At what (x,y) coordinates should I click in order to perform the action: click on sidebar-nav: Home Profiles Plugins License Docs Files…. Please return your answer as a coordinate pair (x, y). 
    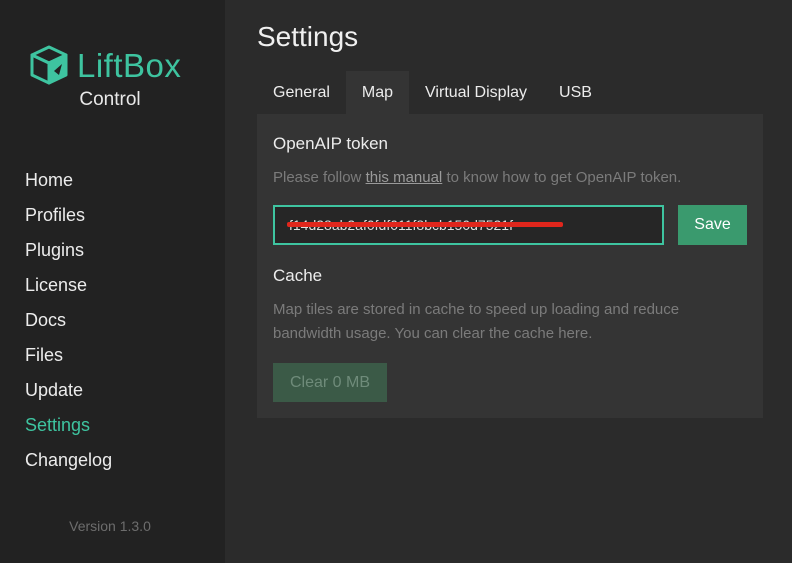
    Looking at the image, I should click on (68, 325).